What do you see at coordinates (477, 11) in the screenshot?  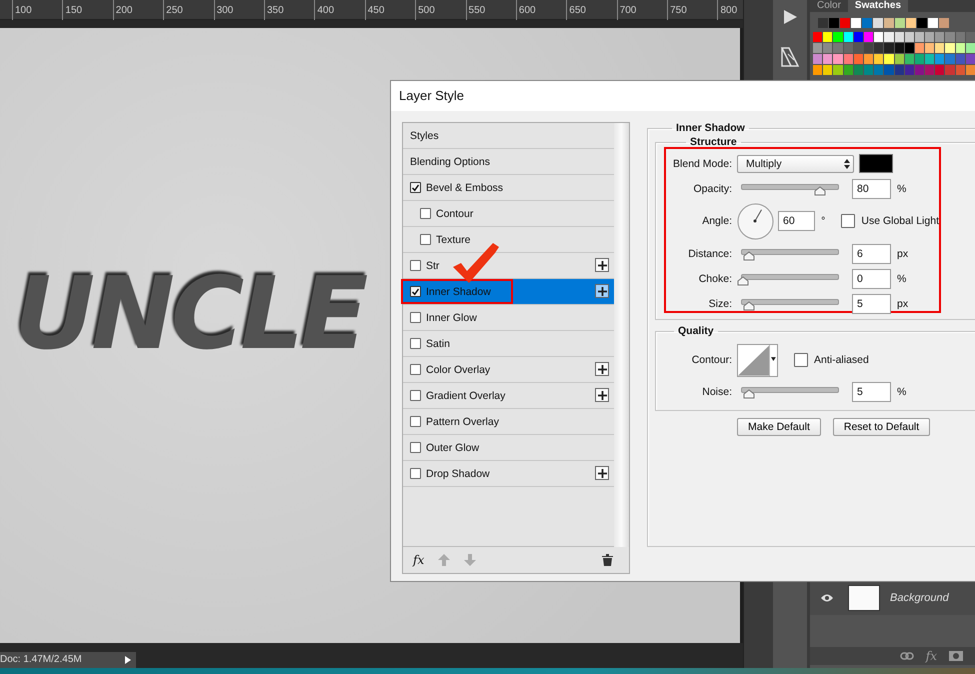 I see `ruler-label: 550` at bounding box center [477, 11].